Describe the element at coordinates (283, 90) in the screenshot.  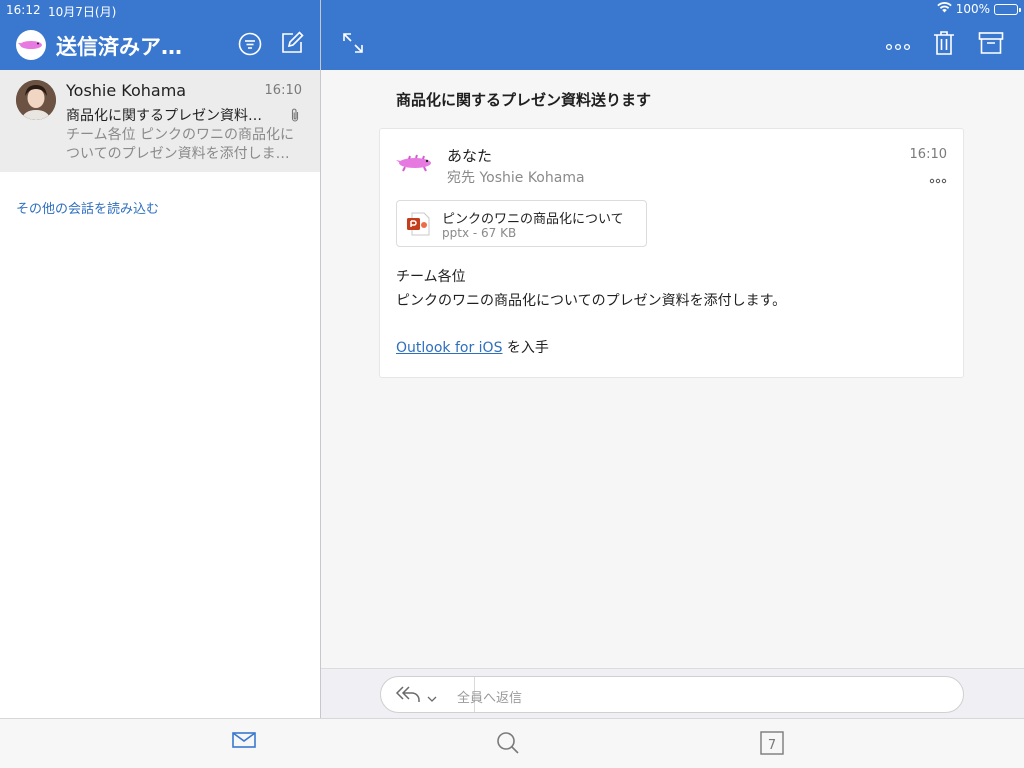
I see `list-item-time: 16:10` at that location.